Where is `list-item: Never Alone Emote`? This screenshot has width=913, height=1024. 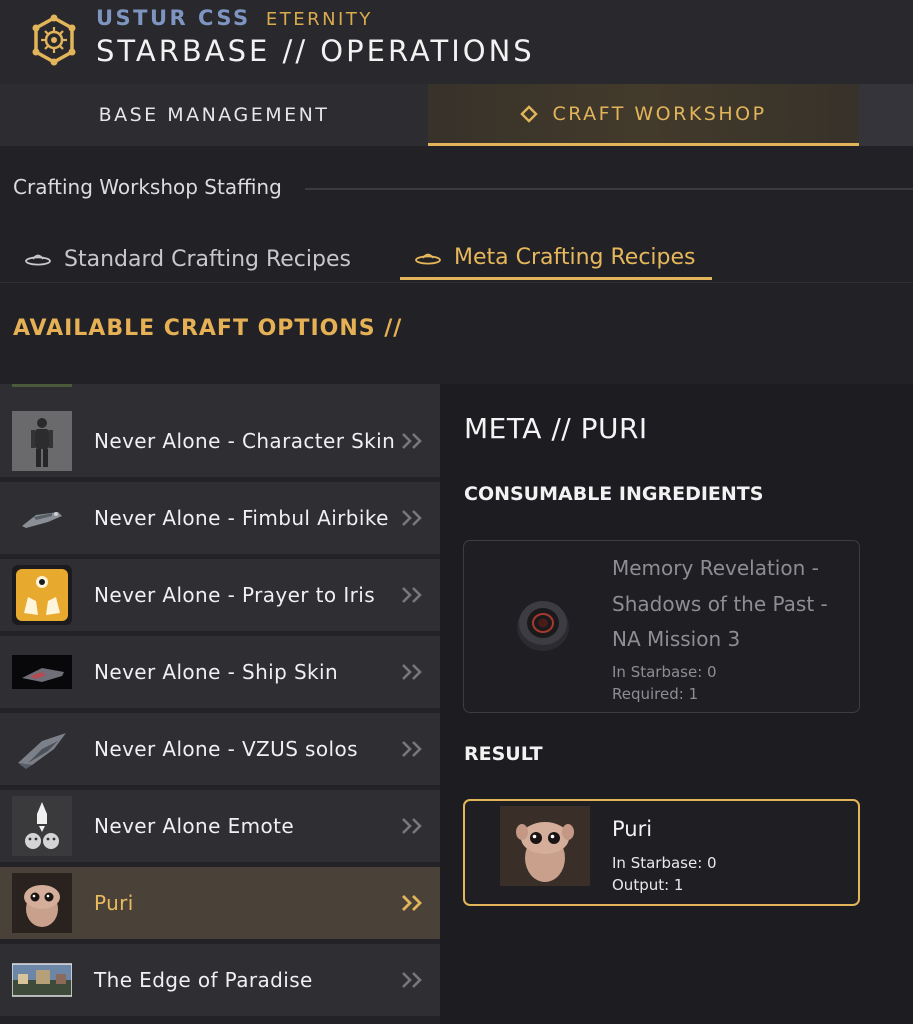 list-item: Never Alone Emote is located at coordinates (220, 826).